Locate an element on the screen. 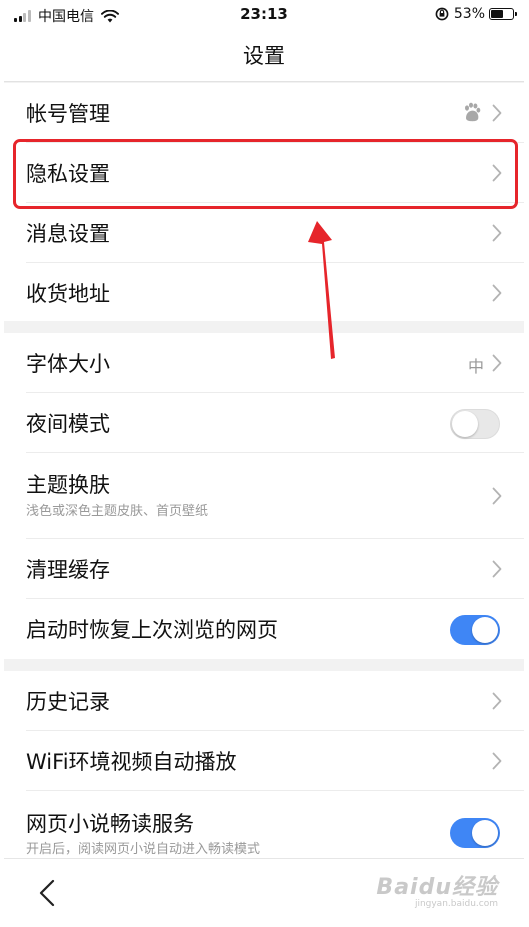 Image resolution: width=529 pixels, height=927 pixels. status-right: 53% is located at coordinates (476, 14).